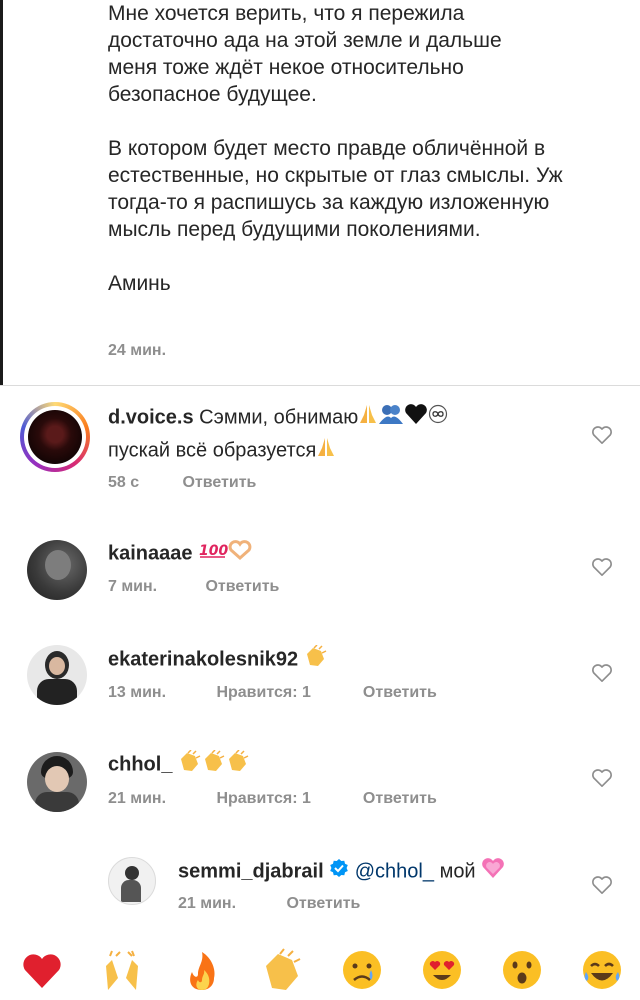 The width and height of the screenshot is (640, 1000). What do you see at coordinates (137, 692) in the screenshot?
I see `comment-timestamp: 13 мин.` at bounding box center [137, 692].